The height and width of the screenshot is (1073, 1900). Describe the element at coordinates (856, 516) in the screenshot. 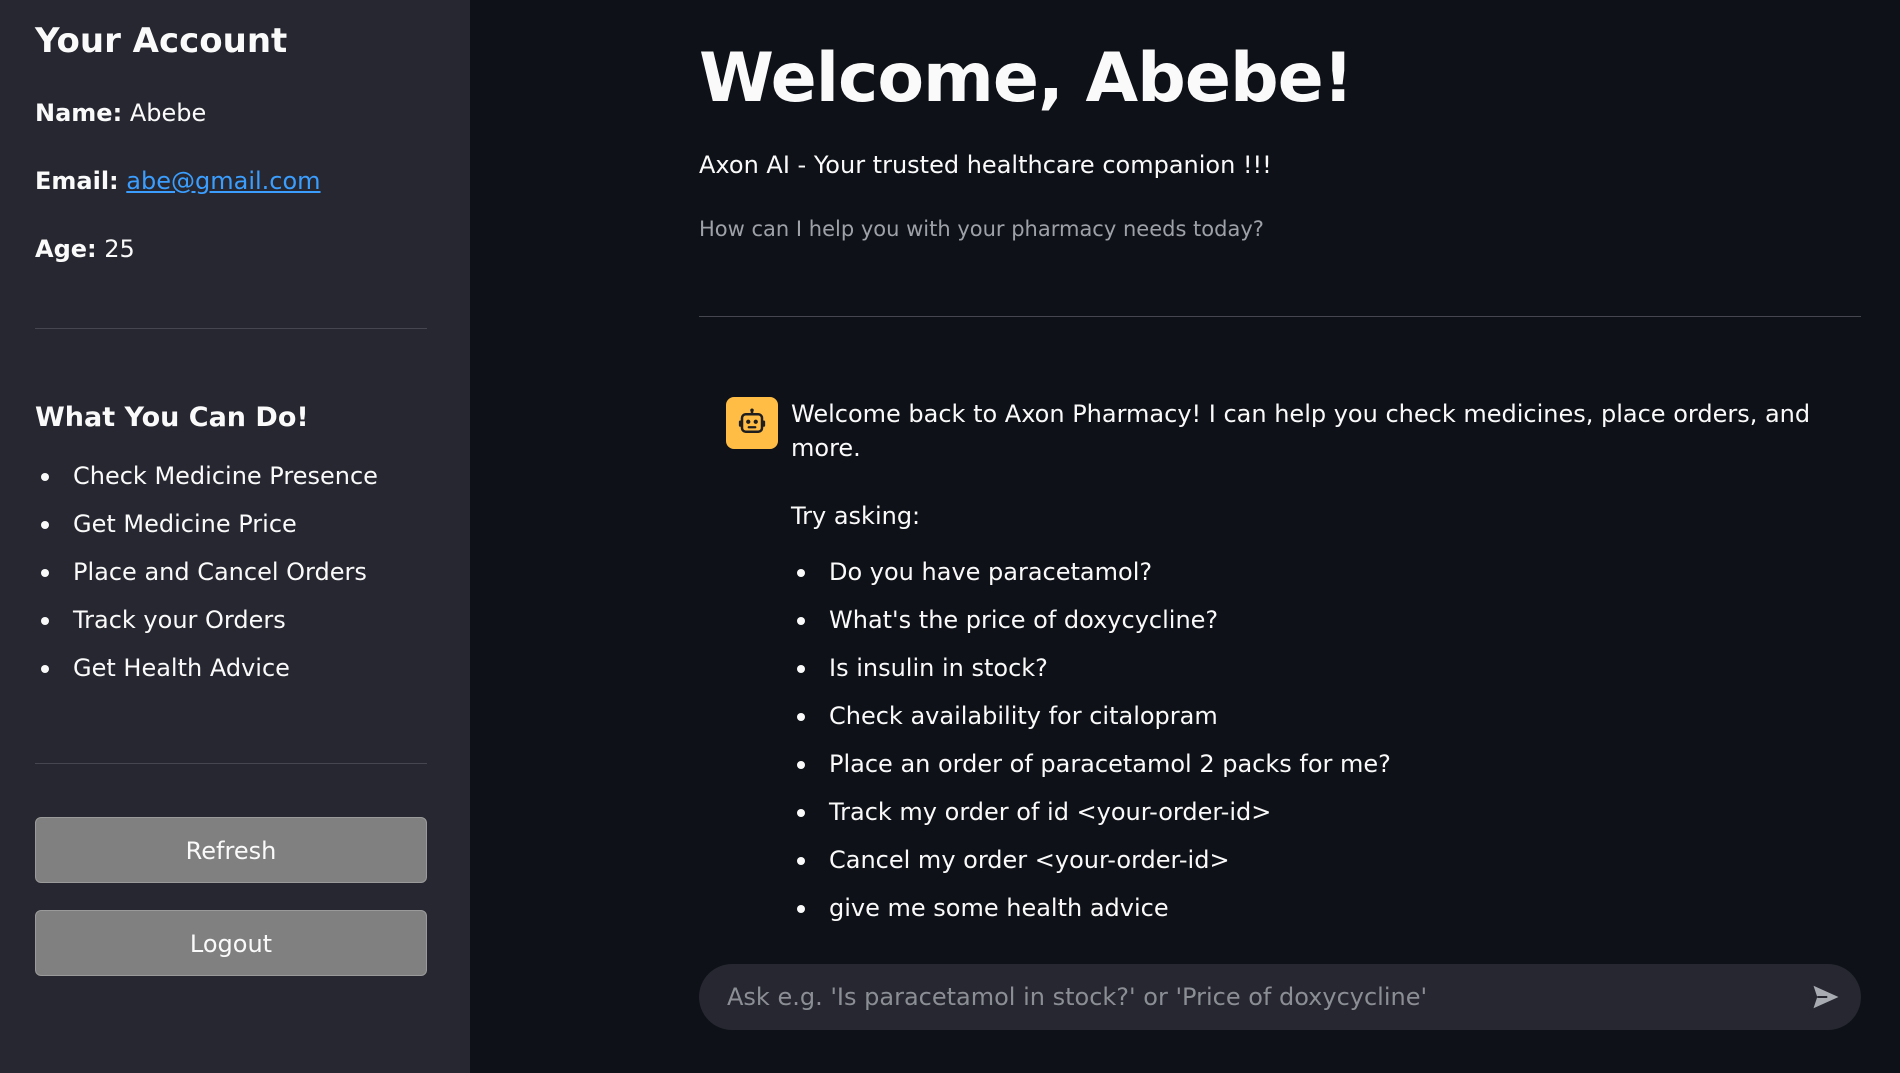

I see `try-asking-label: Try asking:` at that location.